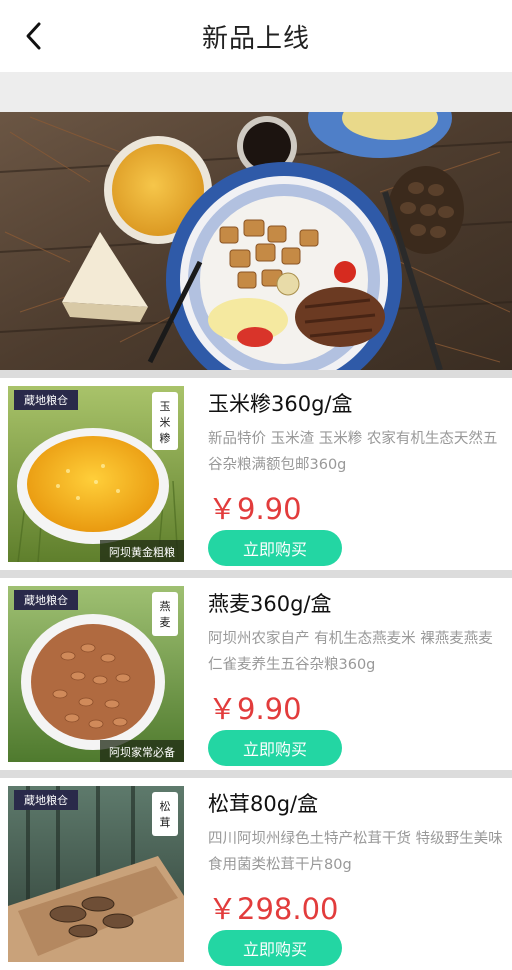 The height and width of the screenshot is (970, 512). What do you see at coordinates (165, 406) in the screenshot?
I see `side-tag-text: 玉` at bounding box center [165, 406].